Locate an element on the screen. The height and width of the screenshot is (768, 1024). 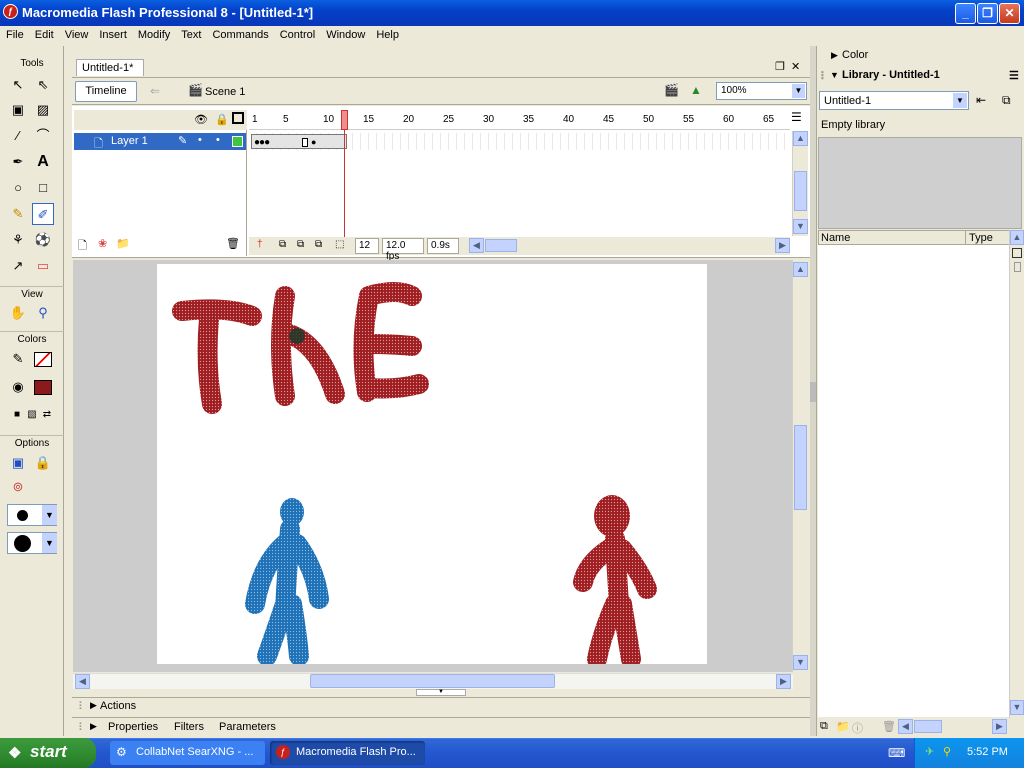
menu-edit: Edit is located at coordinates (44, 33).